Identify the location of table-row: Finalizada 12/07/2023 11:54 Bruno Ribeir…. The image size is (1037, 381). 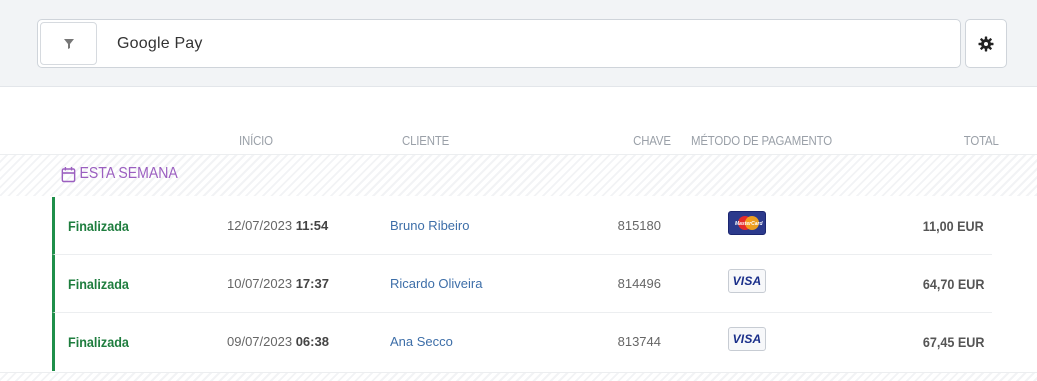
(522, 226).